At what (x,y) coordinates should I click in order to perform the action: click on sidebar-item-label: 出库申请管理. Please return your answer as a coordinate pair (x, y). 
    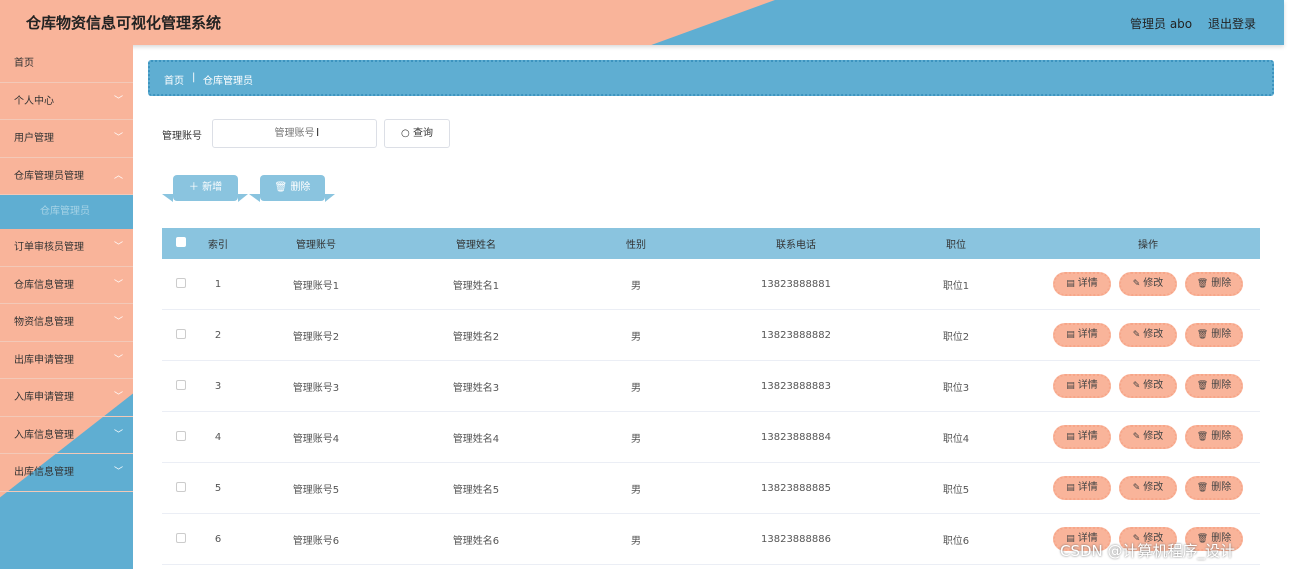
    Looking at the image, I should click on (44, 360).